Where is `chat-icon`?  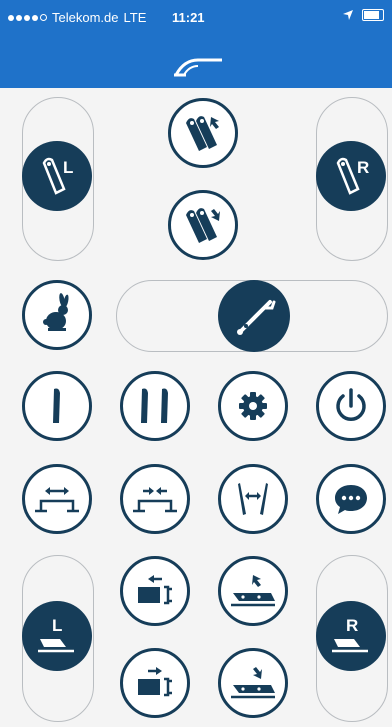 chat-icon is located at coordinates (351, 499).